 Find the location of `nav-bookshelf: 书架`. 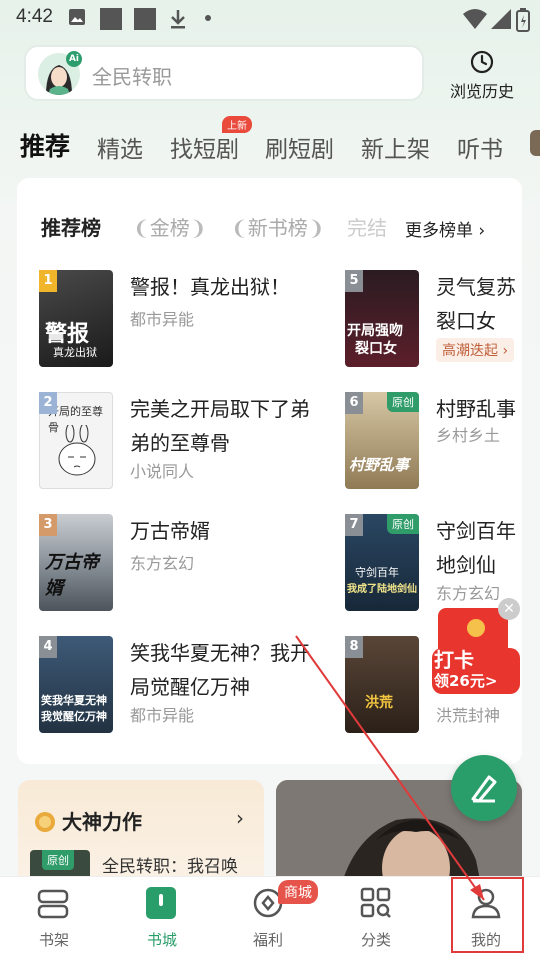

nav-bookshelf: 书架 is located at coordinates (54, 918).